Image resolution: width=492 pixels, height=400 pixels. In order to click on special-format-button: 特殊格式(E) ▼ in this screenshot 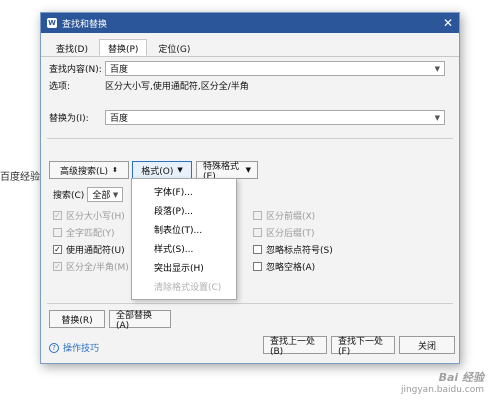, I will do `click(227, 171)`.